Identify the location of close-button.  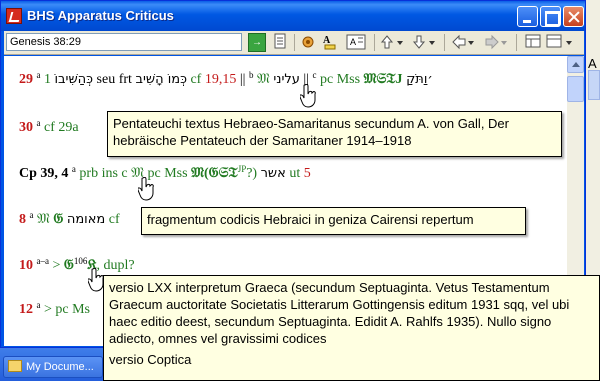
(573, 16).